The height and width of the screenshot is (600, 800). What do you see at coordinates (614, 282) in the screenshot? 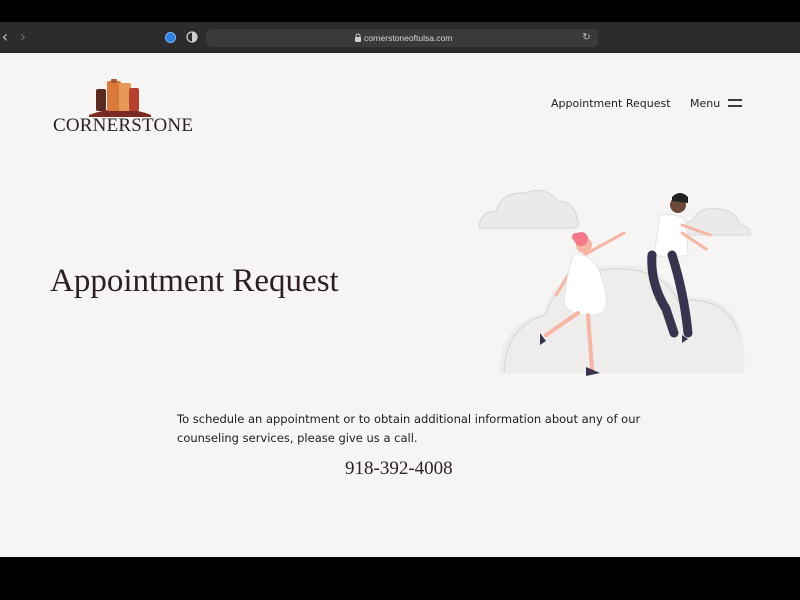
I see `couple-floating-illustration` at bounding box center [614, 282].